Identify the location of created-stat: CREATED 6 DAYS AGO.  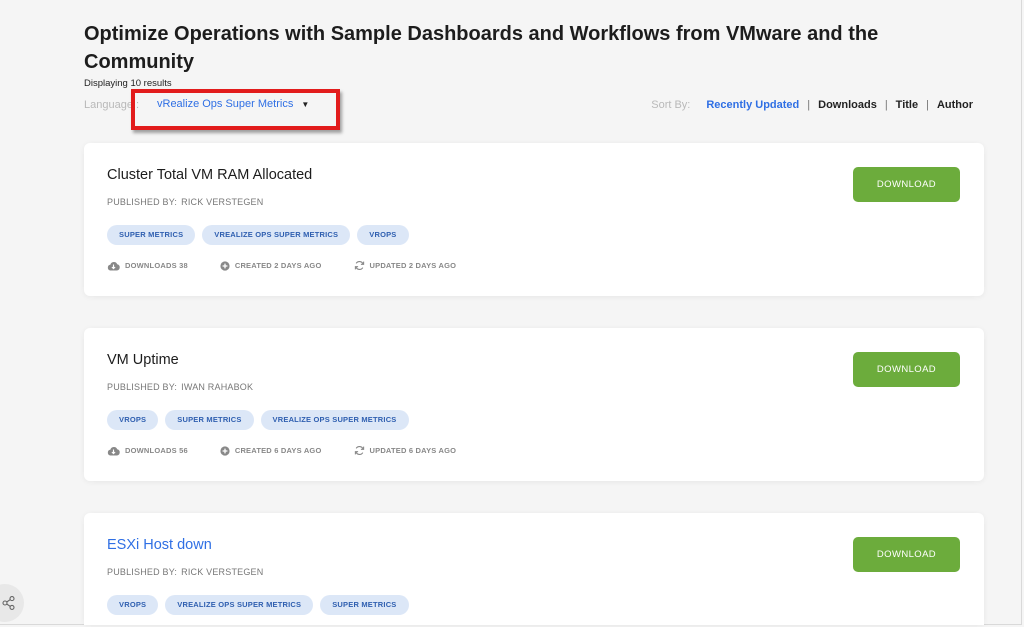
(271, 450).